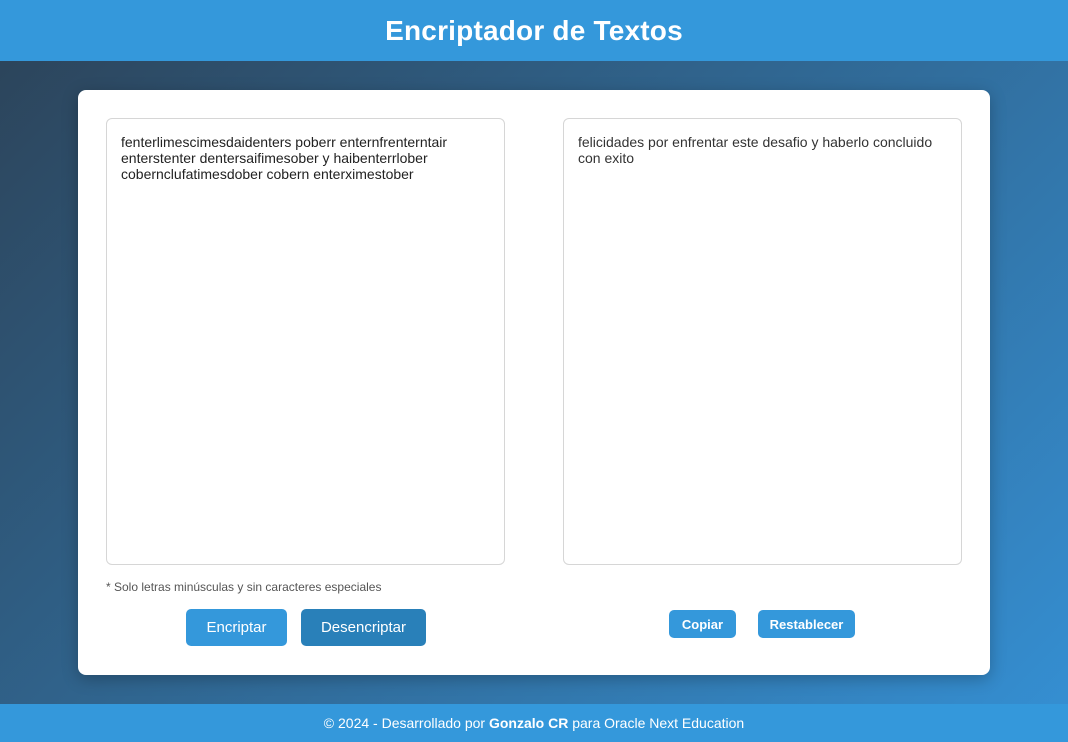 This screenshot has width=1068, height=742. What do you see at coordinates (528, 723) in the screenshot?
I see `footer-author: Gonzalo CR` at bounding box center [528, 723].